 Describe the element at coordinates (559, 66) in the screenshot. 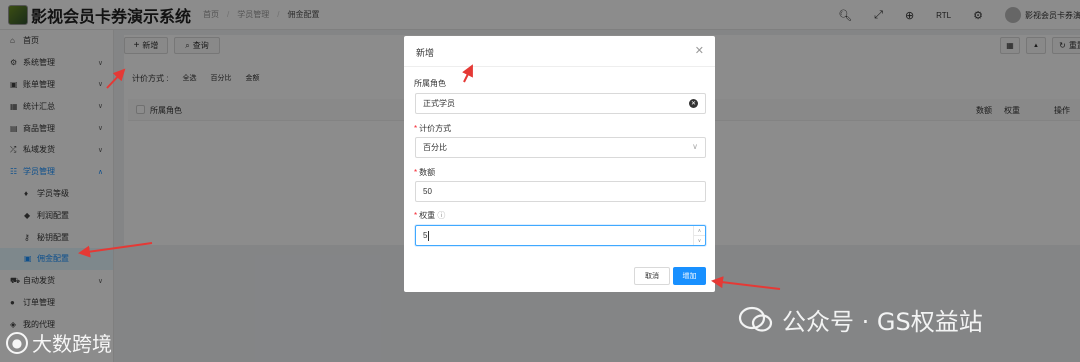

I see `dialog-divider` at that location.